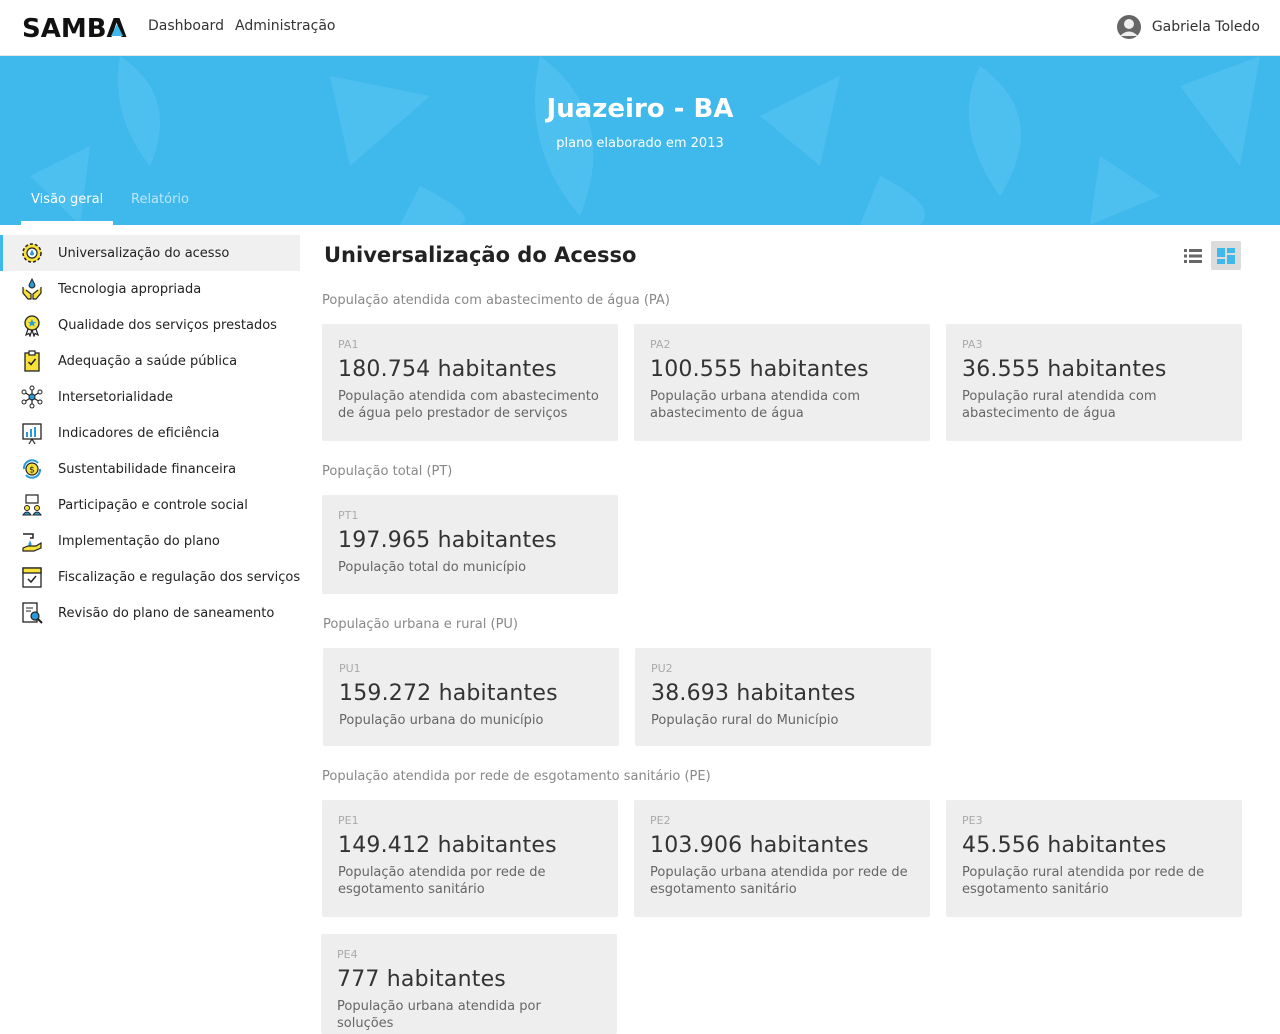 This screenshot has height=1034, width=1280. What do you see at coordinates (441, 720) in the screenshot?
I see `card-description: População urbana do município` at bounding box center [441, 720].